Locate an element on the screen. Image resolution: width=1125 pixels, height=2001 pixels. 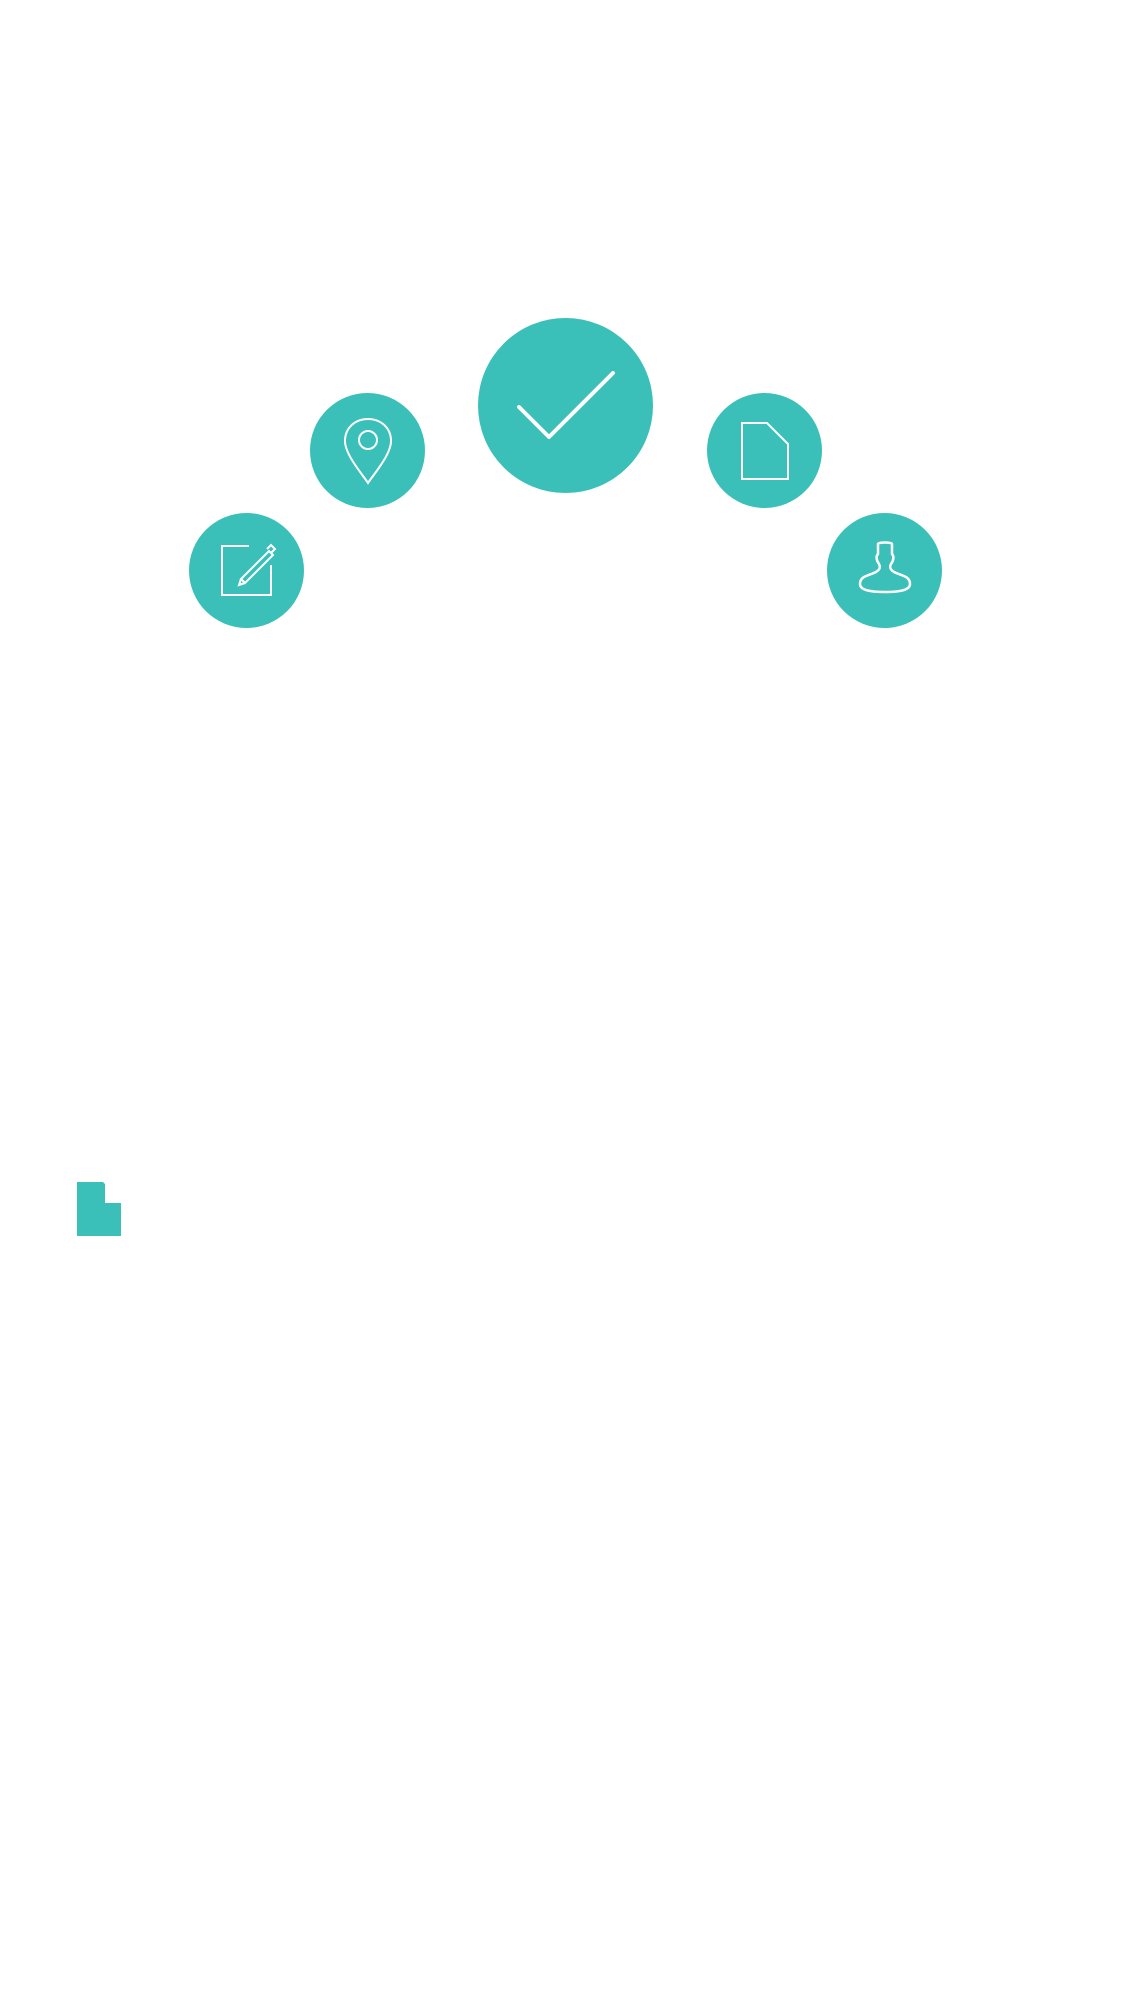
edit-button is located at coordinates (246, 570).